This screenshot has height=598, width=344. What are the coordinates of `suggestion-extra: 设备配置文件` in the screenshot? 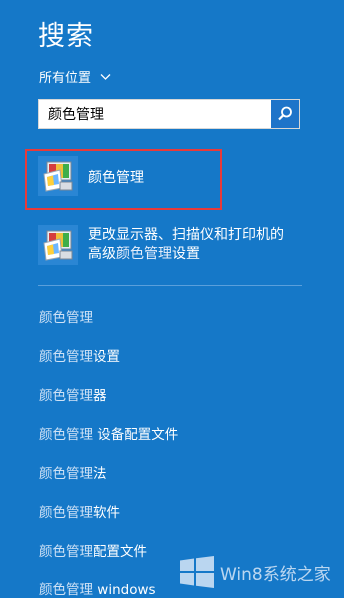 It's located at (136, 435).